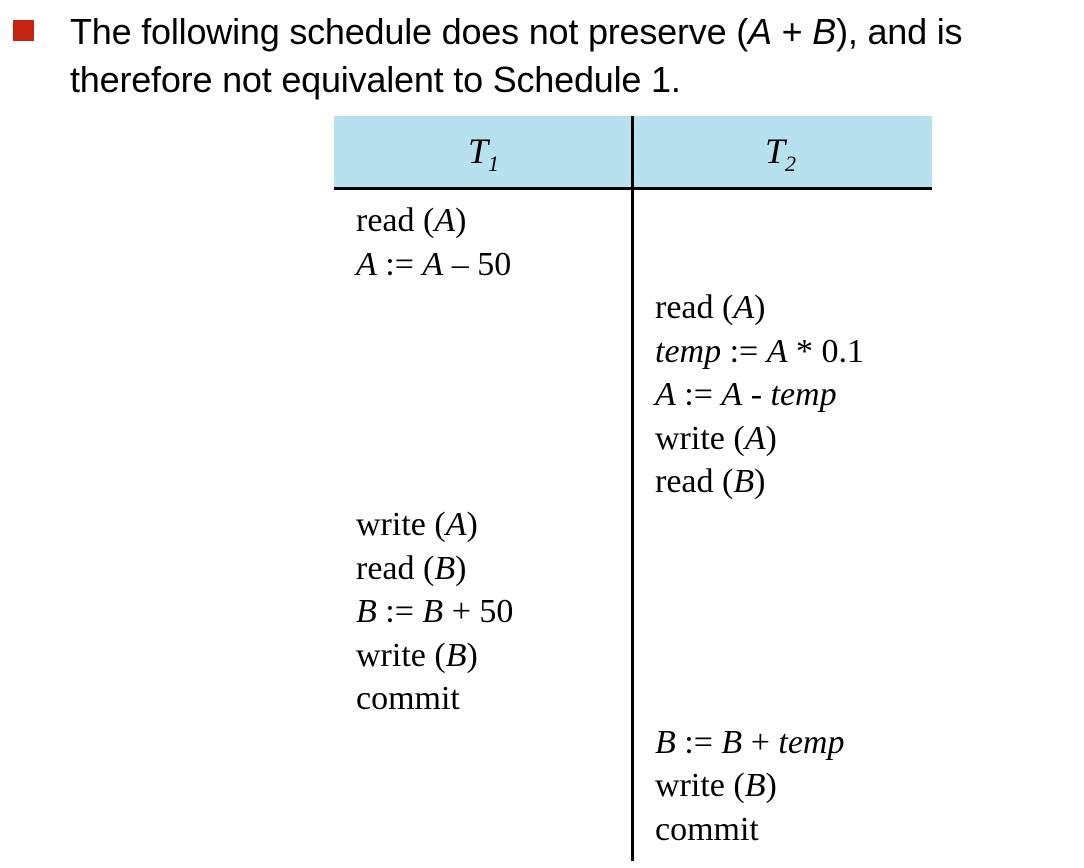 This screenshot has height=868, width=1084. I want to click on t2-op-commit: commit, so click(707, 830).